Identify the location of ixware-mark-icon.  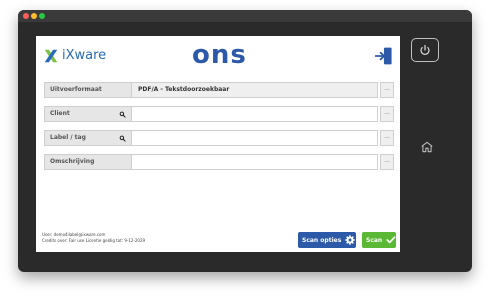
(51, 55).